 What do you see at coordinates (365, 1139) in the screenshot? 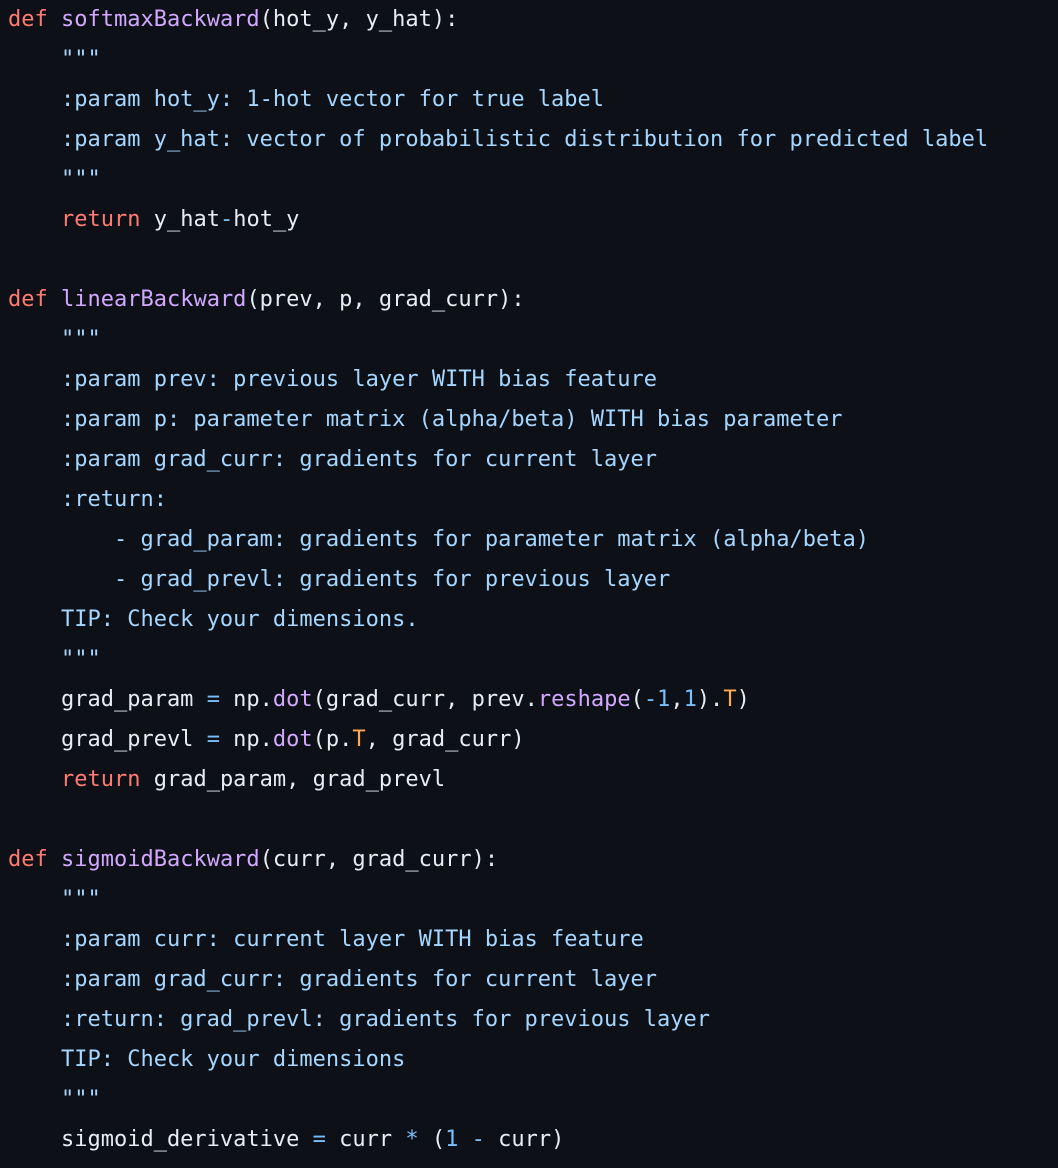
I see `code-token: curr` at bounding box center [365, 1139].